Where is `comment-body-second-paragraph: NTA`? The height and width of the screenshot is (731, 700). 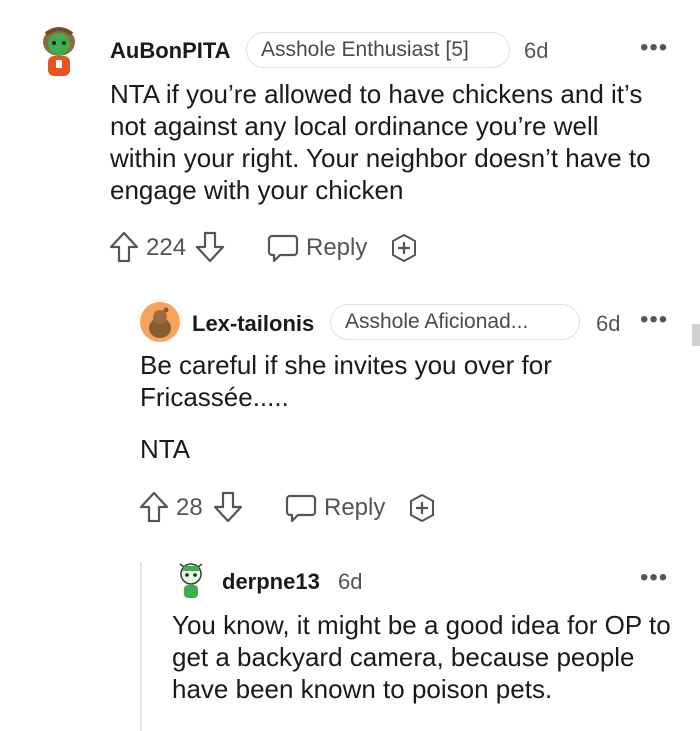
comment-body-second-paragraph: NTA is located at coordinates (165, 449).